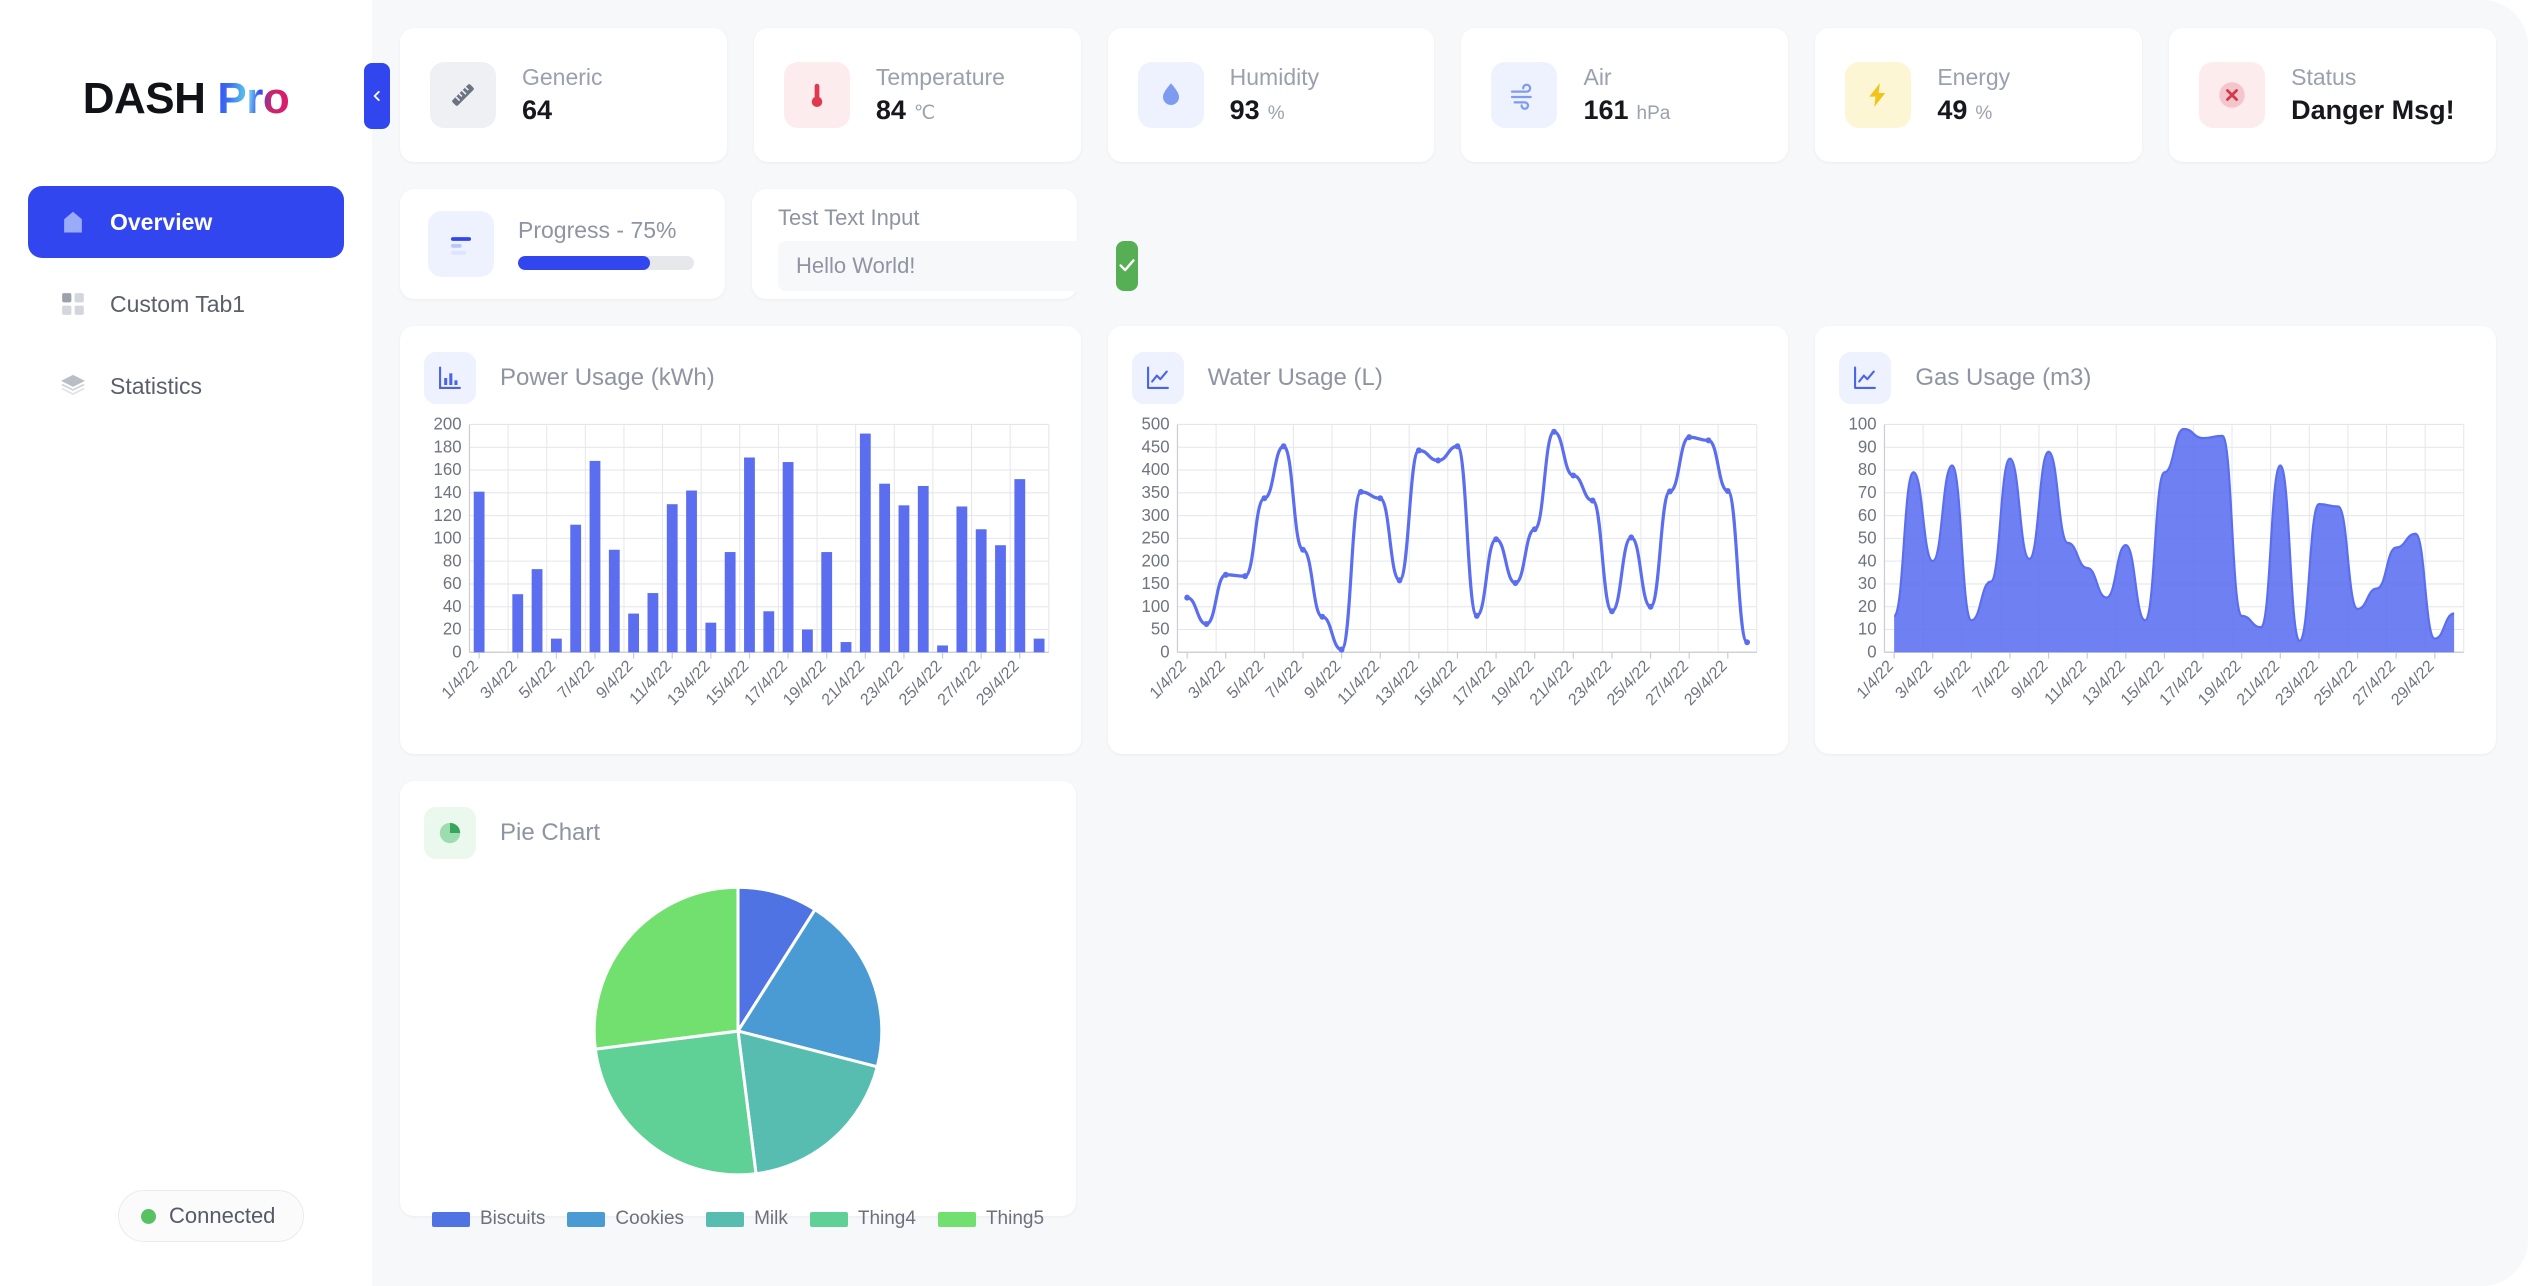 This screenshot has width=2528, height=1286. Describe the element at coordinates (448, 492) in the screenshot. I see `svg-text: 140` at that location.